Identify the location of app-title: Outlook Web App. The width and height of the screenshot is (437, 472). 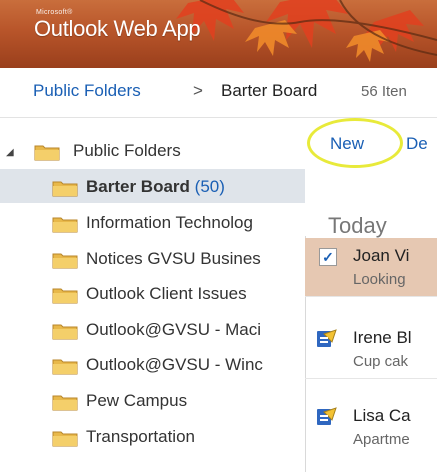
(117, 28).